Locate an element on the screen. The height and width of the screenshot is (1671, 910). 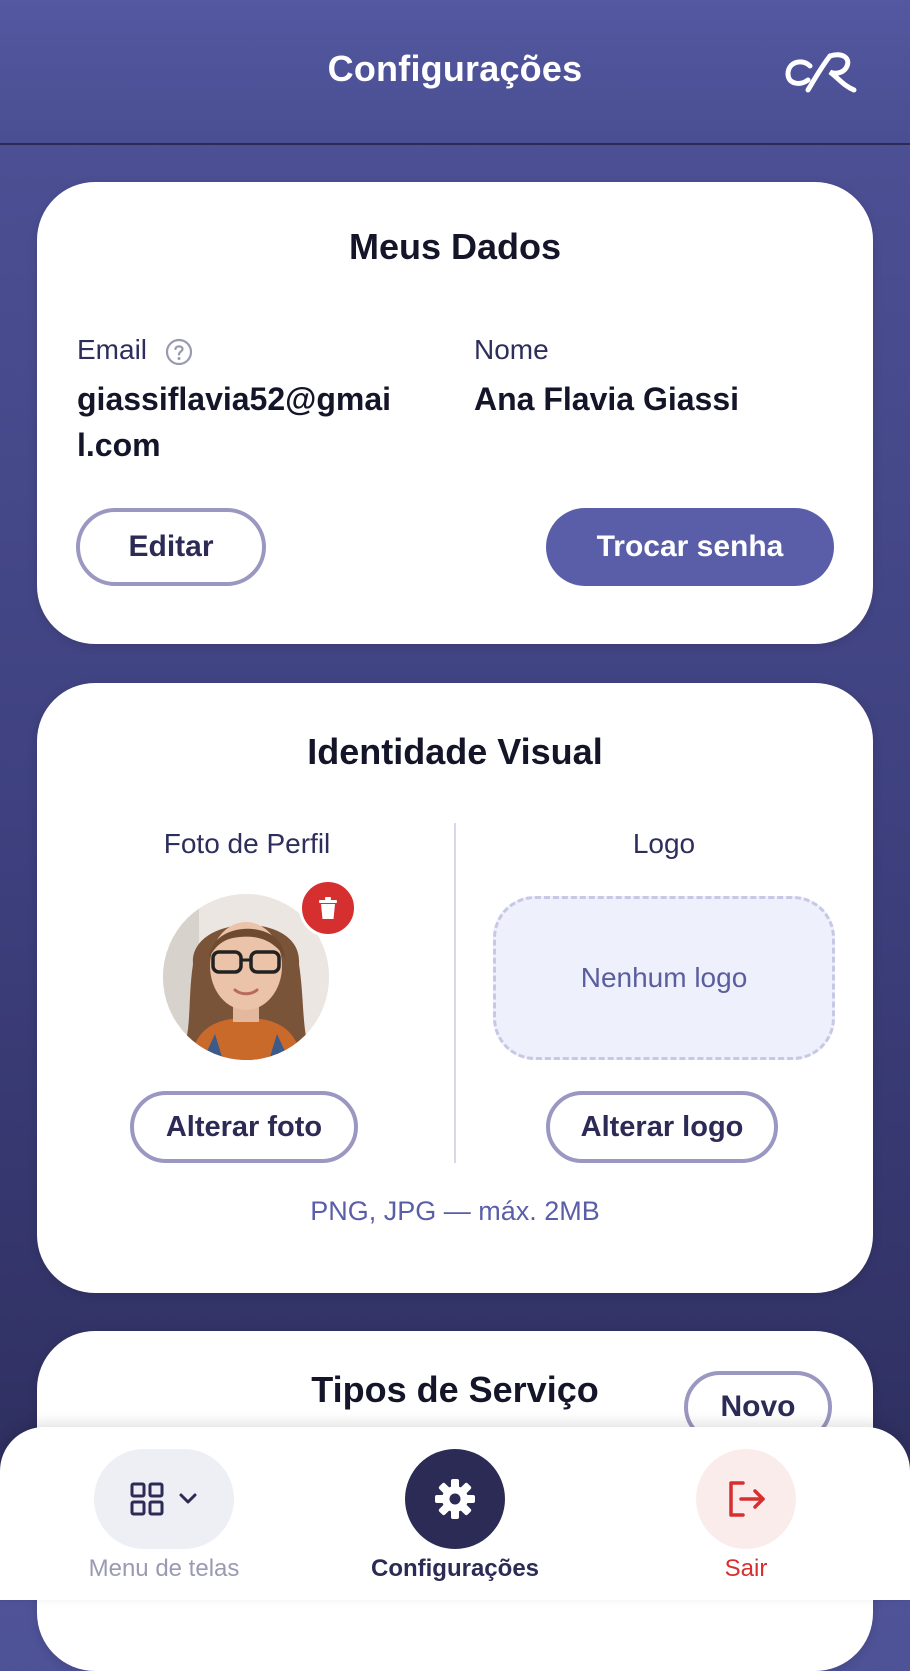
page-title: Configurações is located at coordinates (455, 68).